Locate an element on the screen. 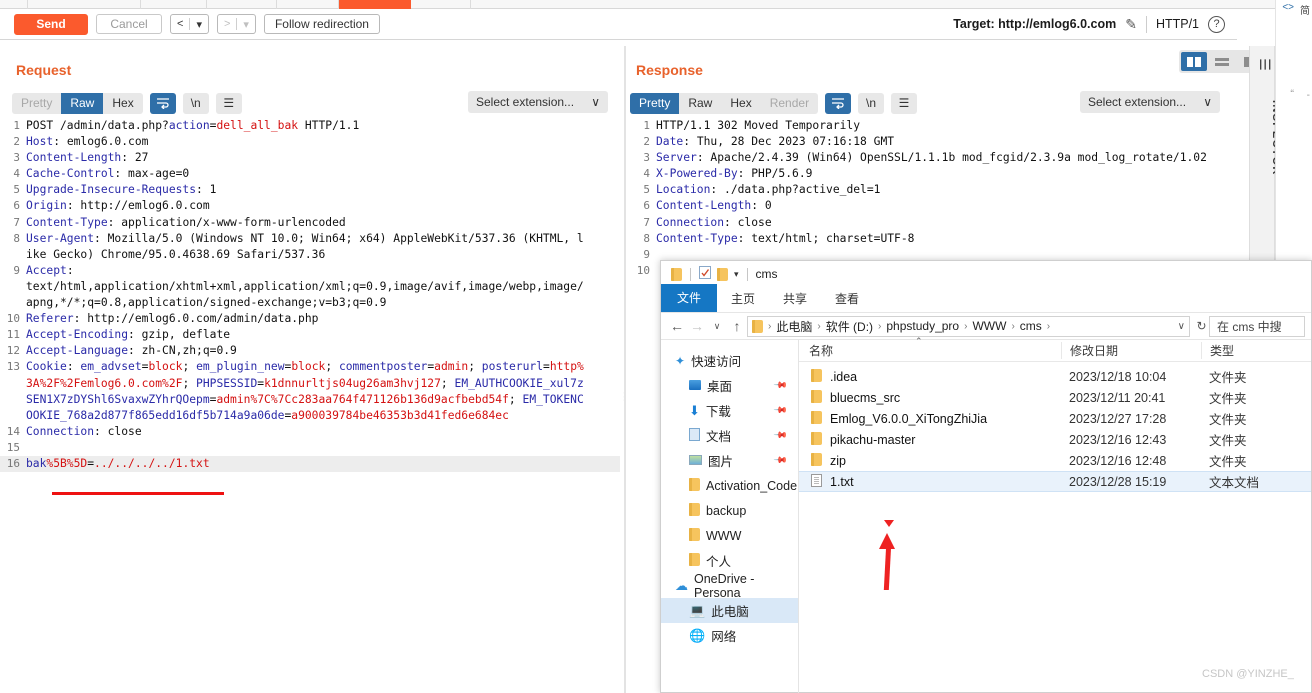 This screenshot has width=1312, height=693. nav-item-0: ✦ 快速访问 is located at coordinates (729, 360).